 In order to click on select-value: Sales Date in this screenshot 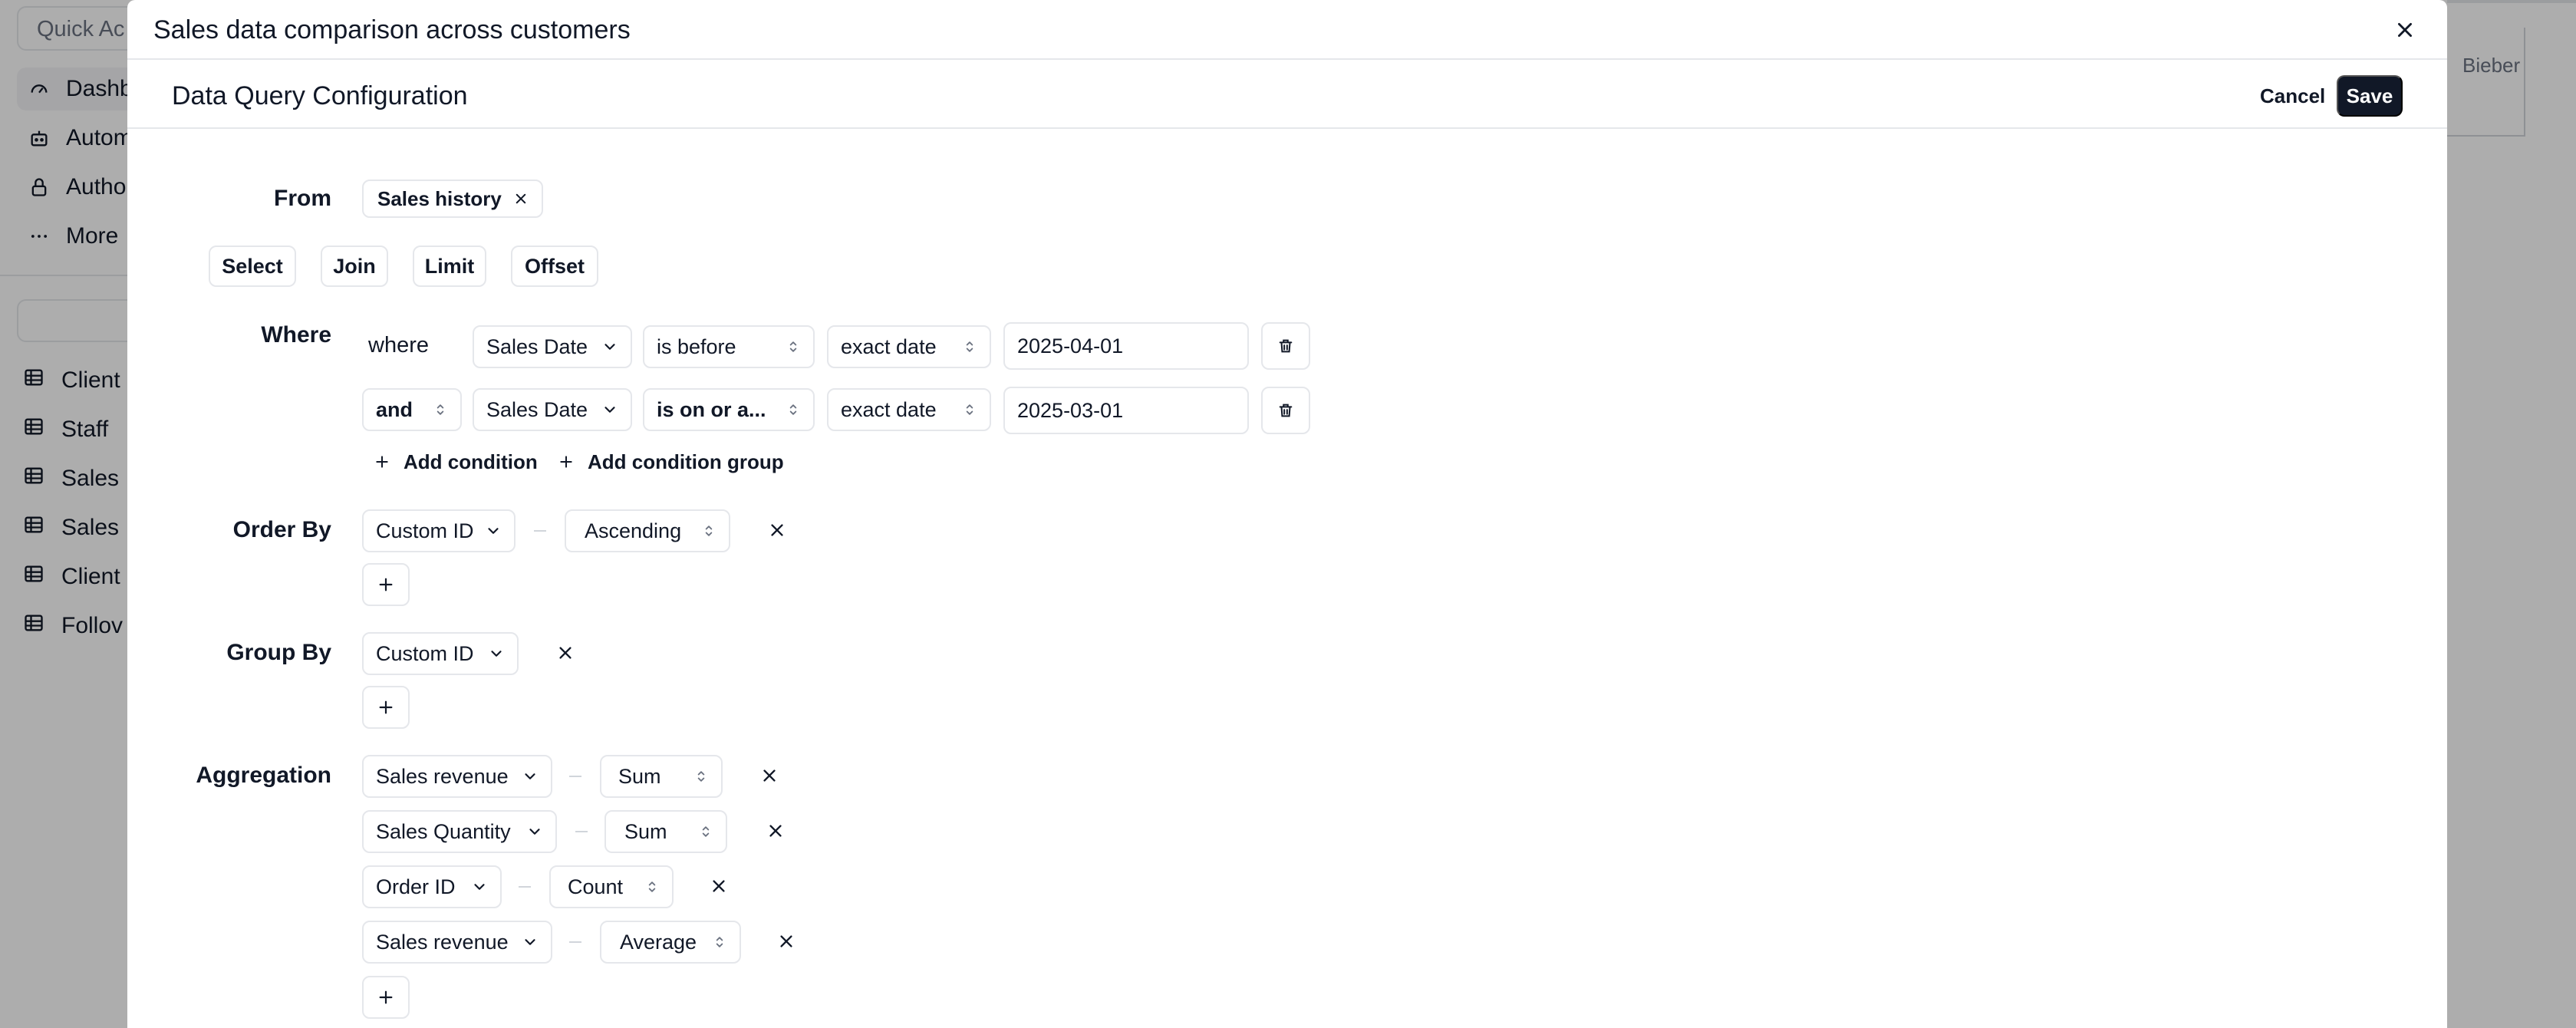, I will do `click(537, 346)`.